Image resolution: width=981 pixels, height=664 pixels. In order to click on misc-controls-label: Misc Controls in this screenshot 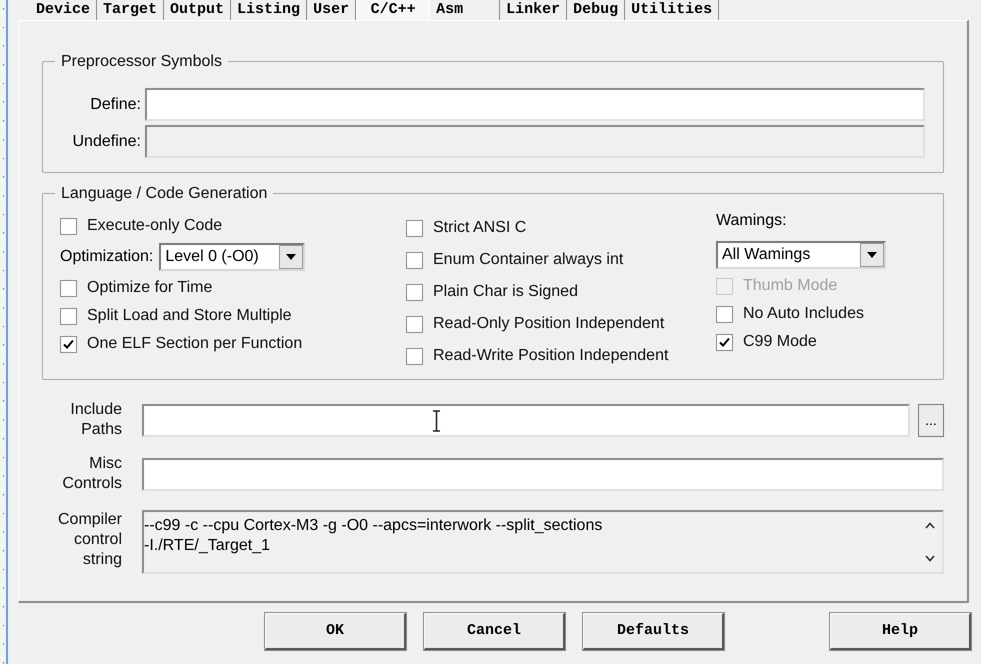, I will do `click(91, 474)`.